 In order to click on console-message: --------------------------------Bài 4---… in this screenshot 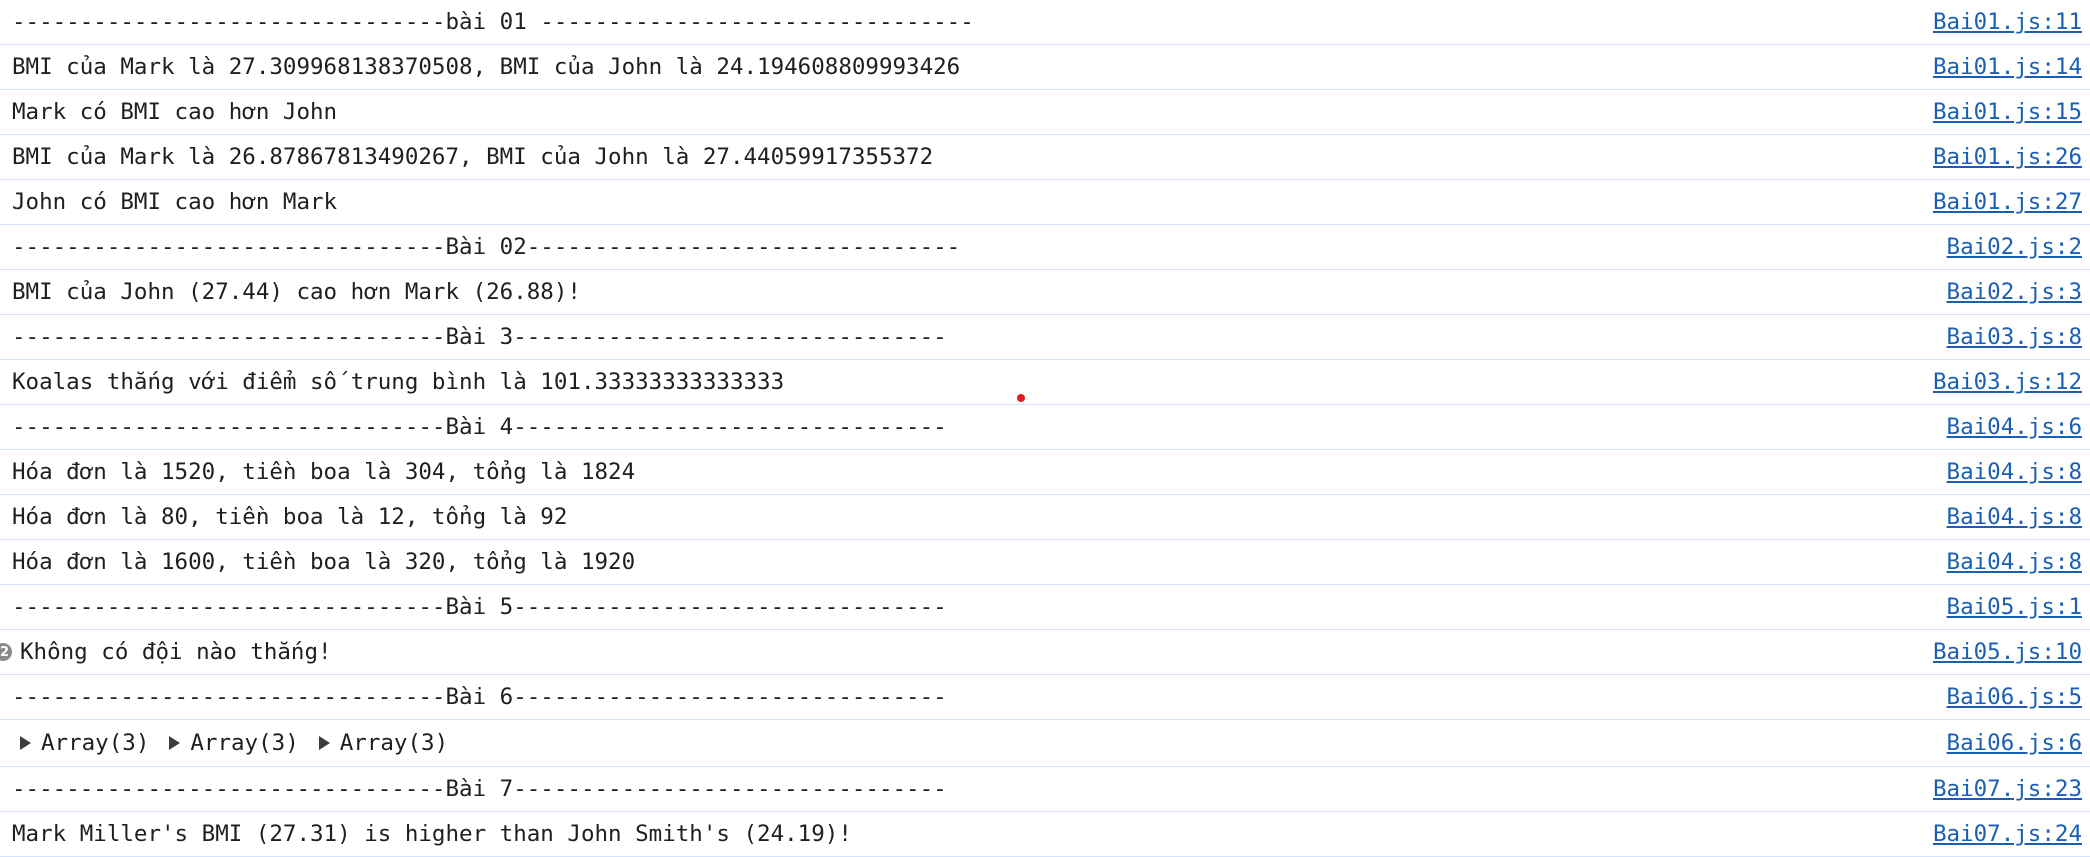, I will do `click(479, 427)`.